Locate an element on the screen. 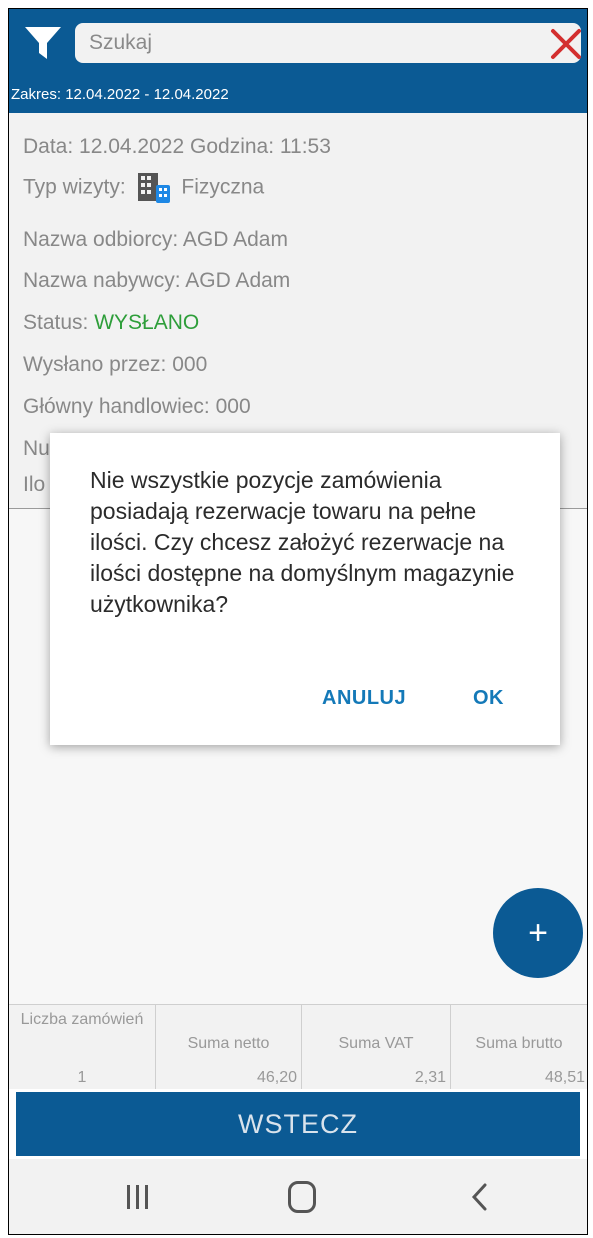 This screenshot has width=593, height=1238. ok-button: OK is located at coordinates (488, 698).